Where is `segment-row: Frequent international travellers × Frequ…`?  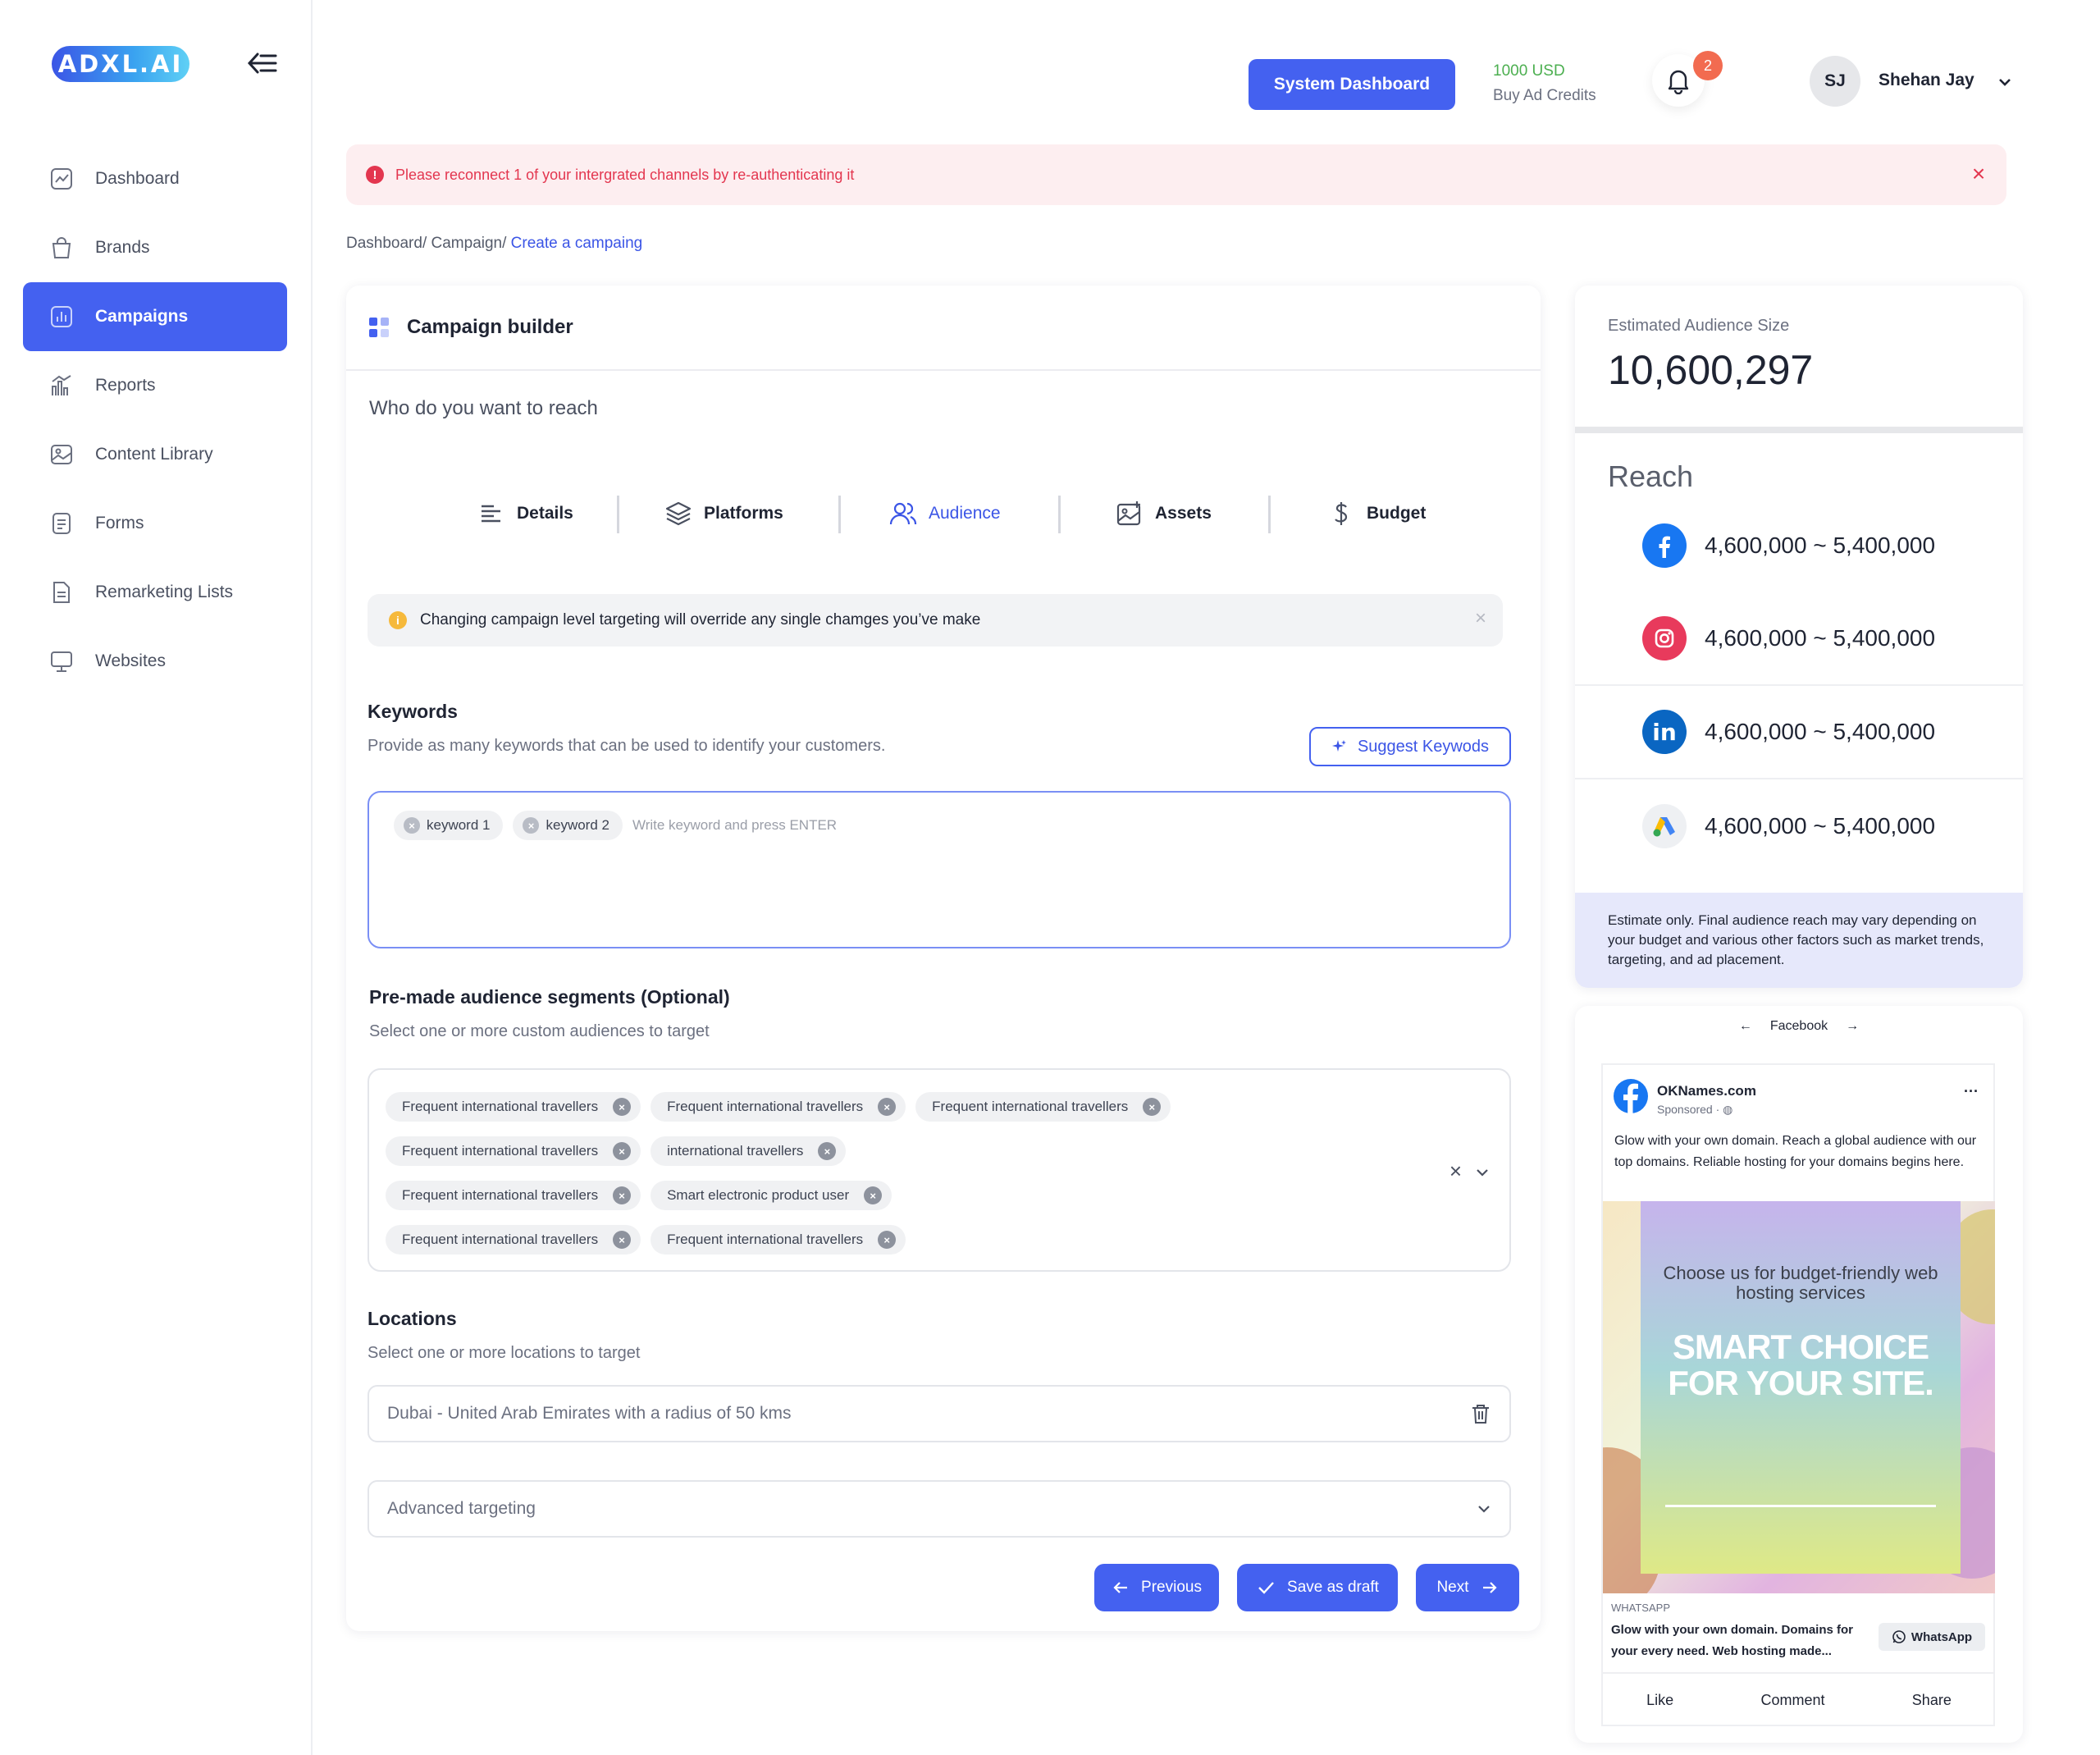
segment-row: Frequent international travellers × Frequ… is located at coordinates (948, 1240).